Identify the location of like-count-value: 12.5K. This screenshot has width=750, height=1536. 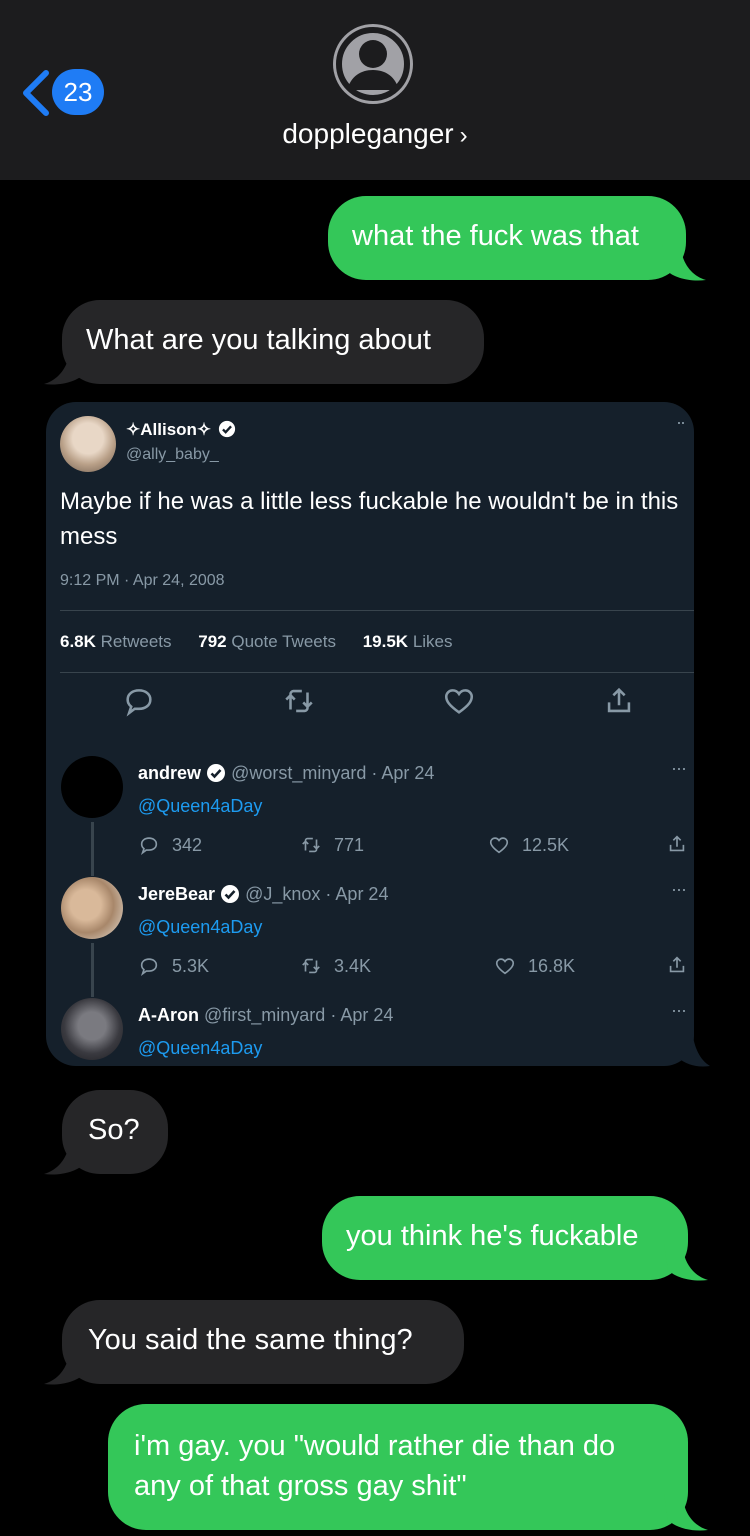
(546, 845).